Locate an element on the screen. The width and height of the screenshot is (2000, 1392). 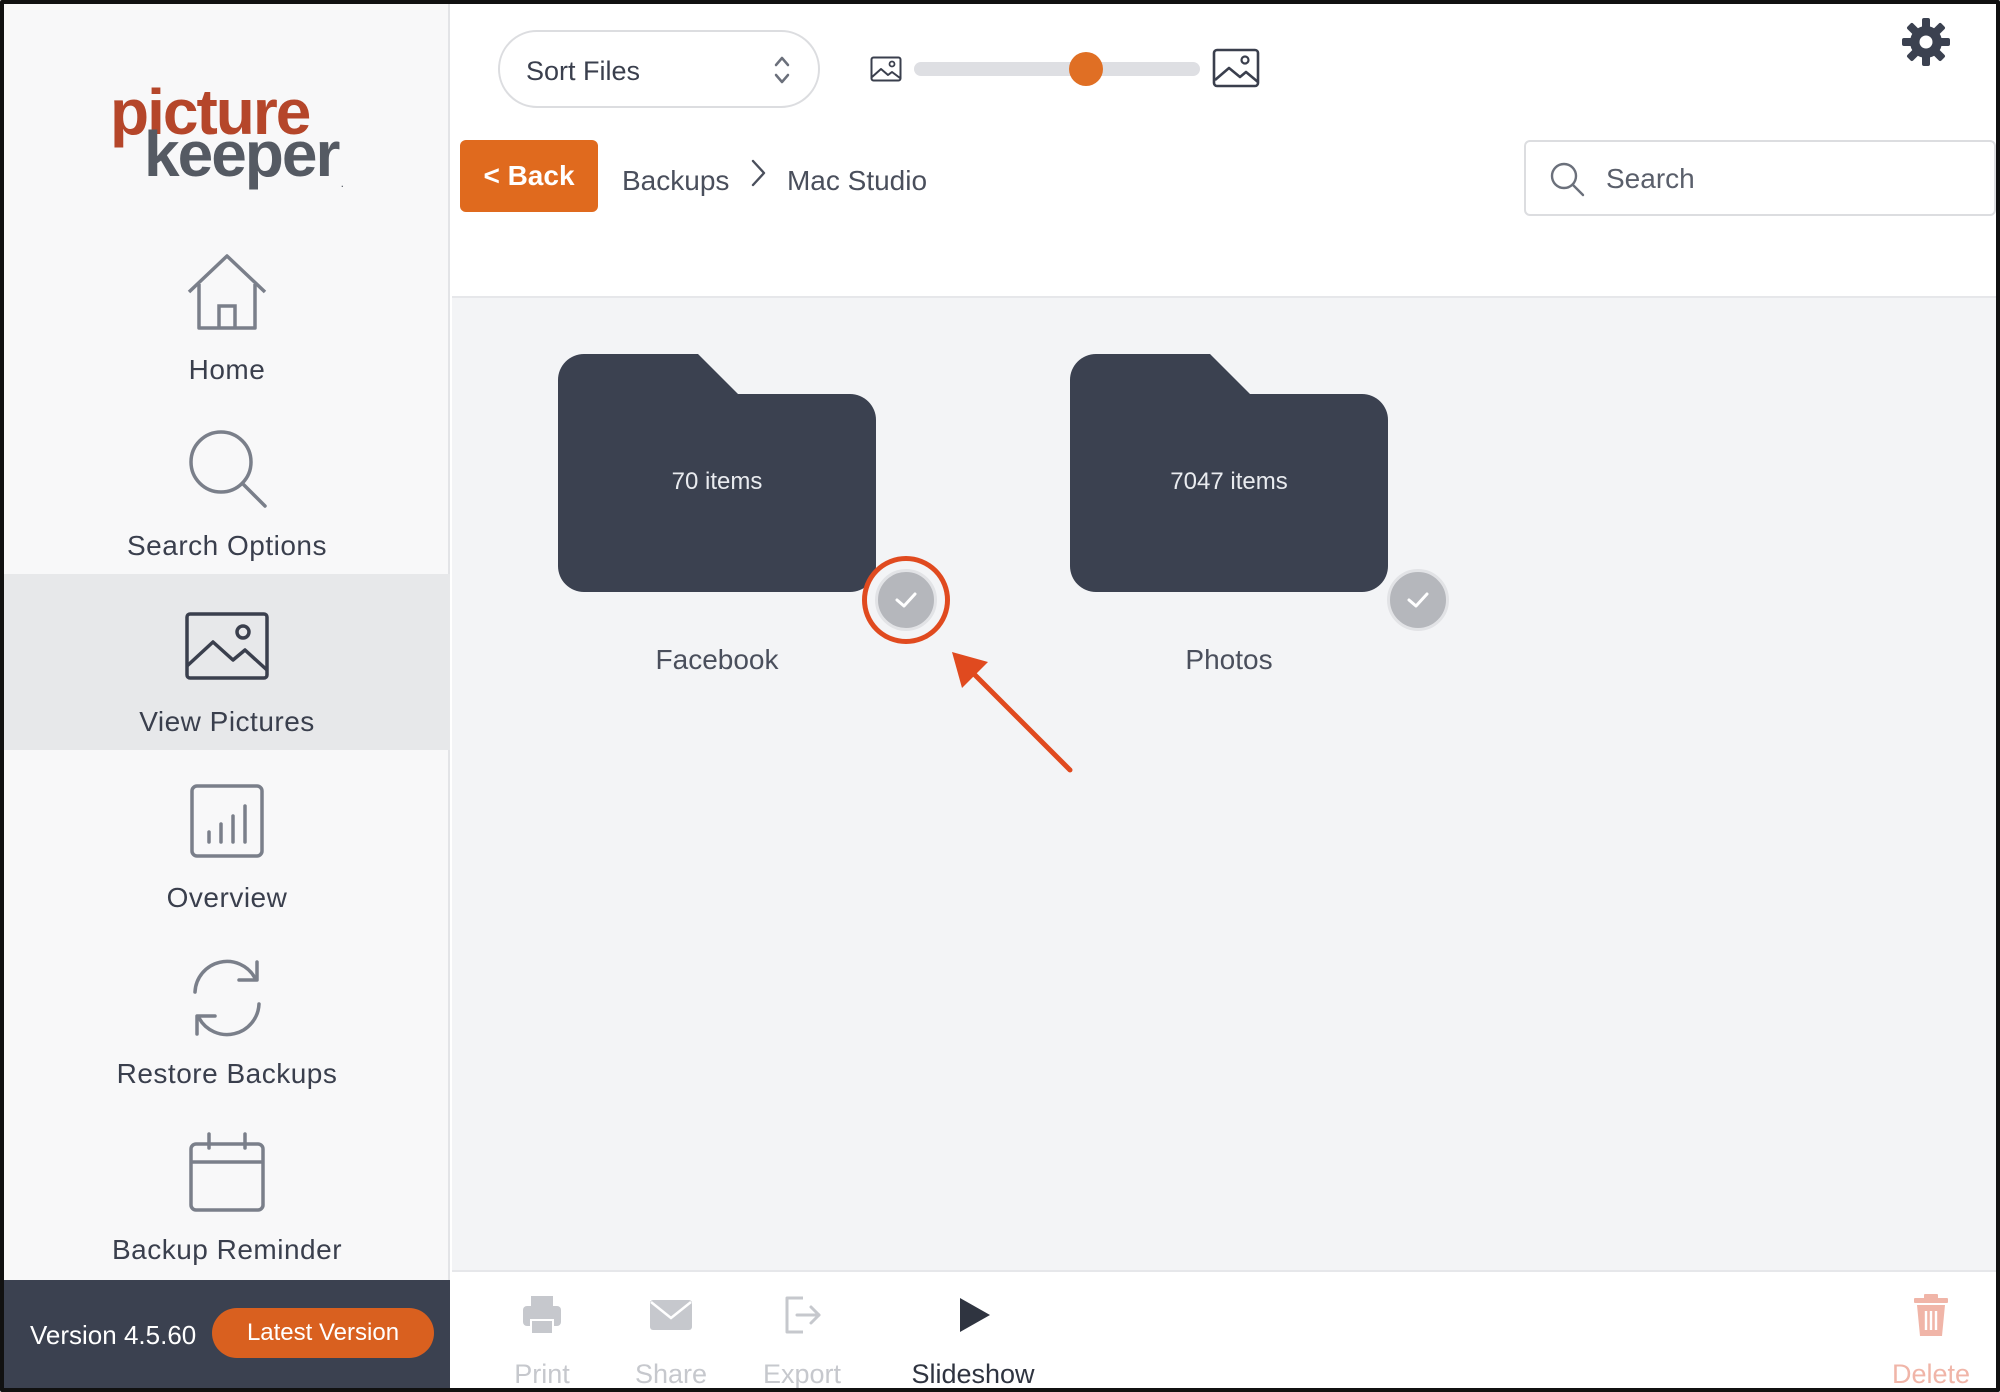
sidebar-item-search-options: Search Options is located at coordinates (227, 494).